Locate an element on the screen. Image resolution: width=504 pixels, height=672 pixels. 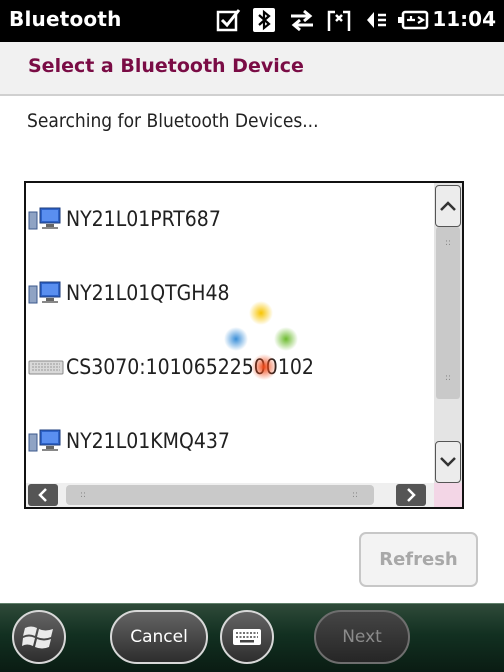
scroll-down-button is located at coordinates (448, 462).